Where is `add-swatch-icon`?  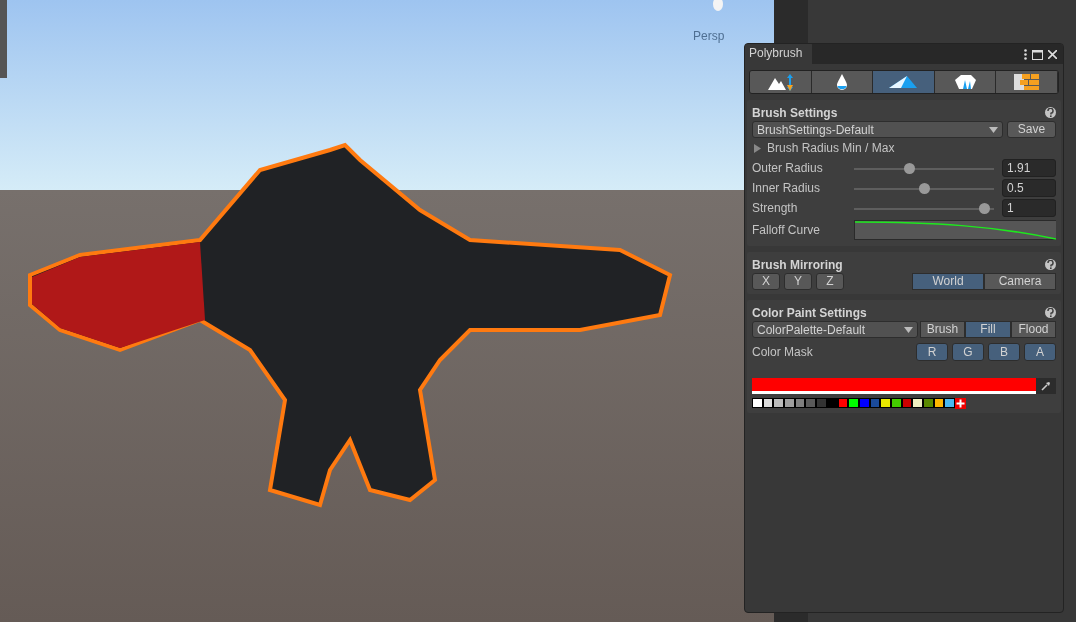 add-swatch-icon is located at coordinates (961, 403).